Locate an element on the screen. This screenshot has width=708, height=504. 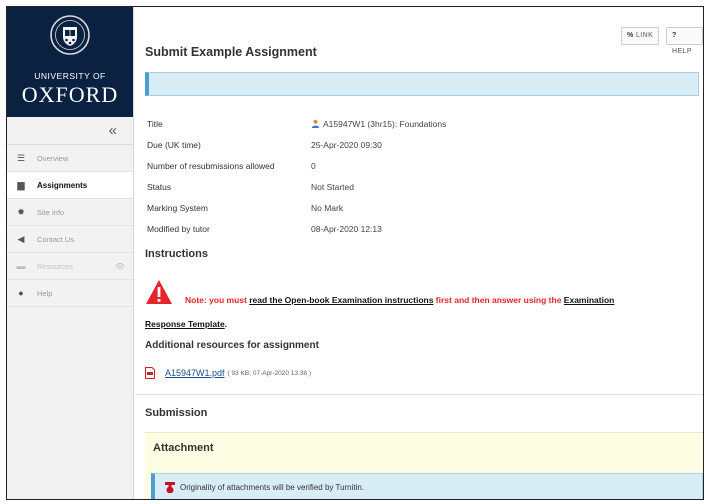
property-row-title: Title A15947W1 (3hr15): Foundations is located at coordinates (296, 123).